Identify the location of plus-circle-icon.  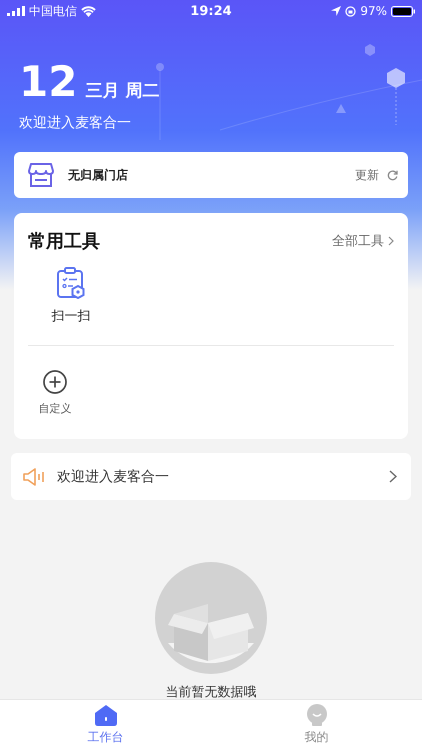
(55, 382).